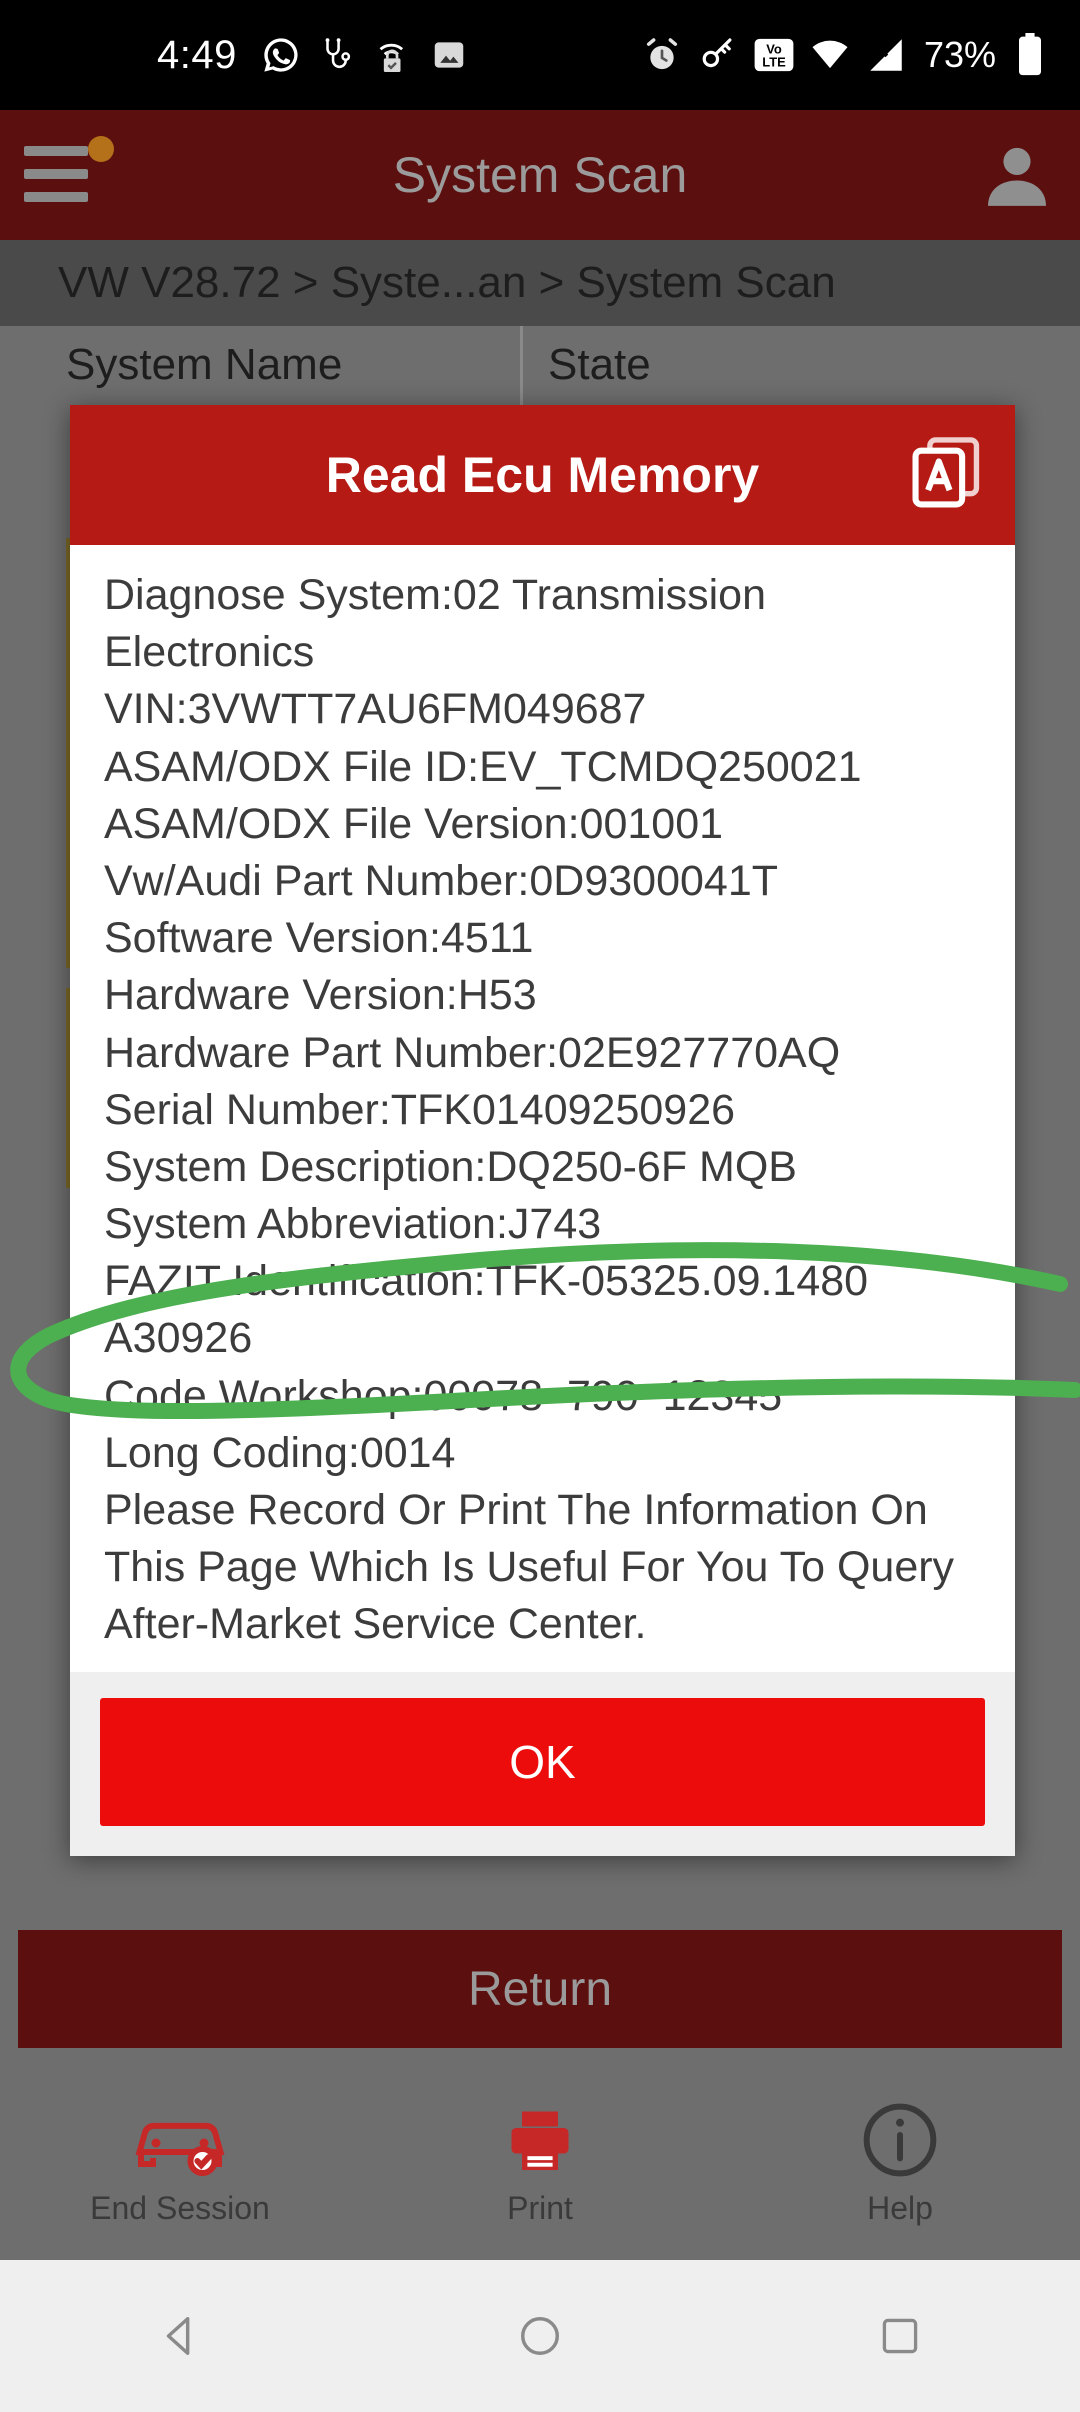 The image size is (1080, 2412). What do you see at coordinates (946, 474) in the screenshot?
I see `copy-text-icon` at bounding box center [946, 474].